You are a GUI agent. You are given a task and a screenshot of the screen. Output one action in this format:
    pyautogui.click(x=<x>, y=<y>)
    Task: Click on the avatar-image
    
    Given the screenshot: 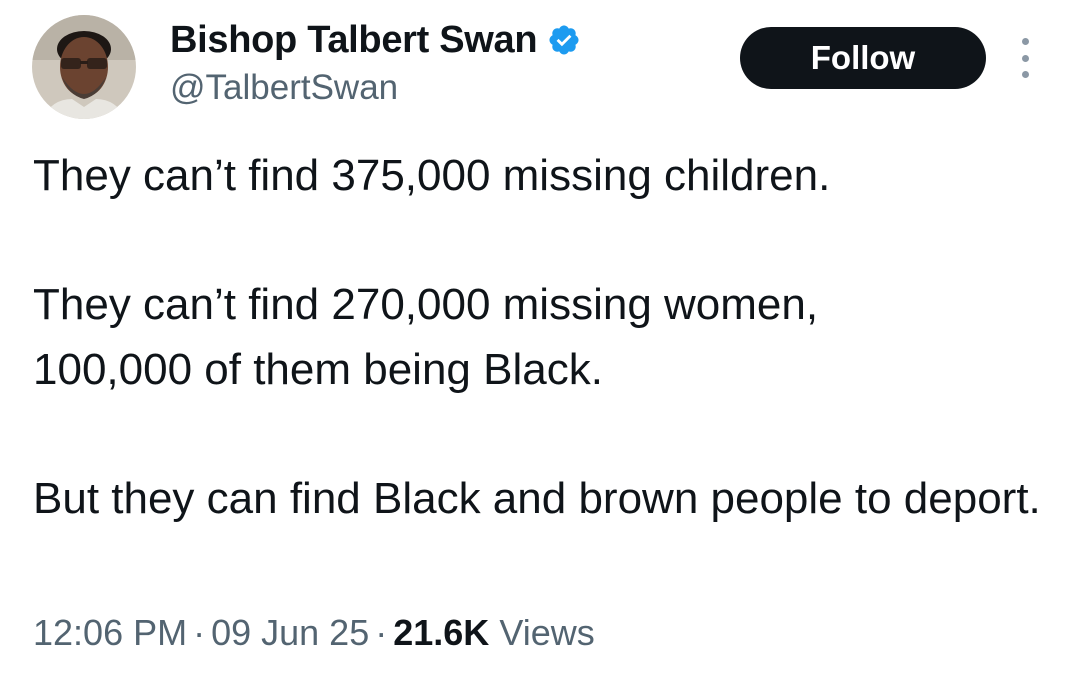 What is the action you would take?
    pyautogui.click(x=84, y=67)
    